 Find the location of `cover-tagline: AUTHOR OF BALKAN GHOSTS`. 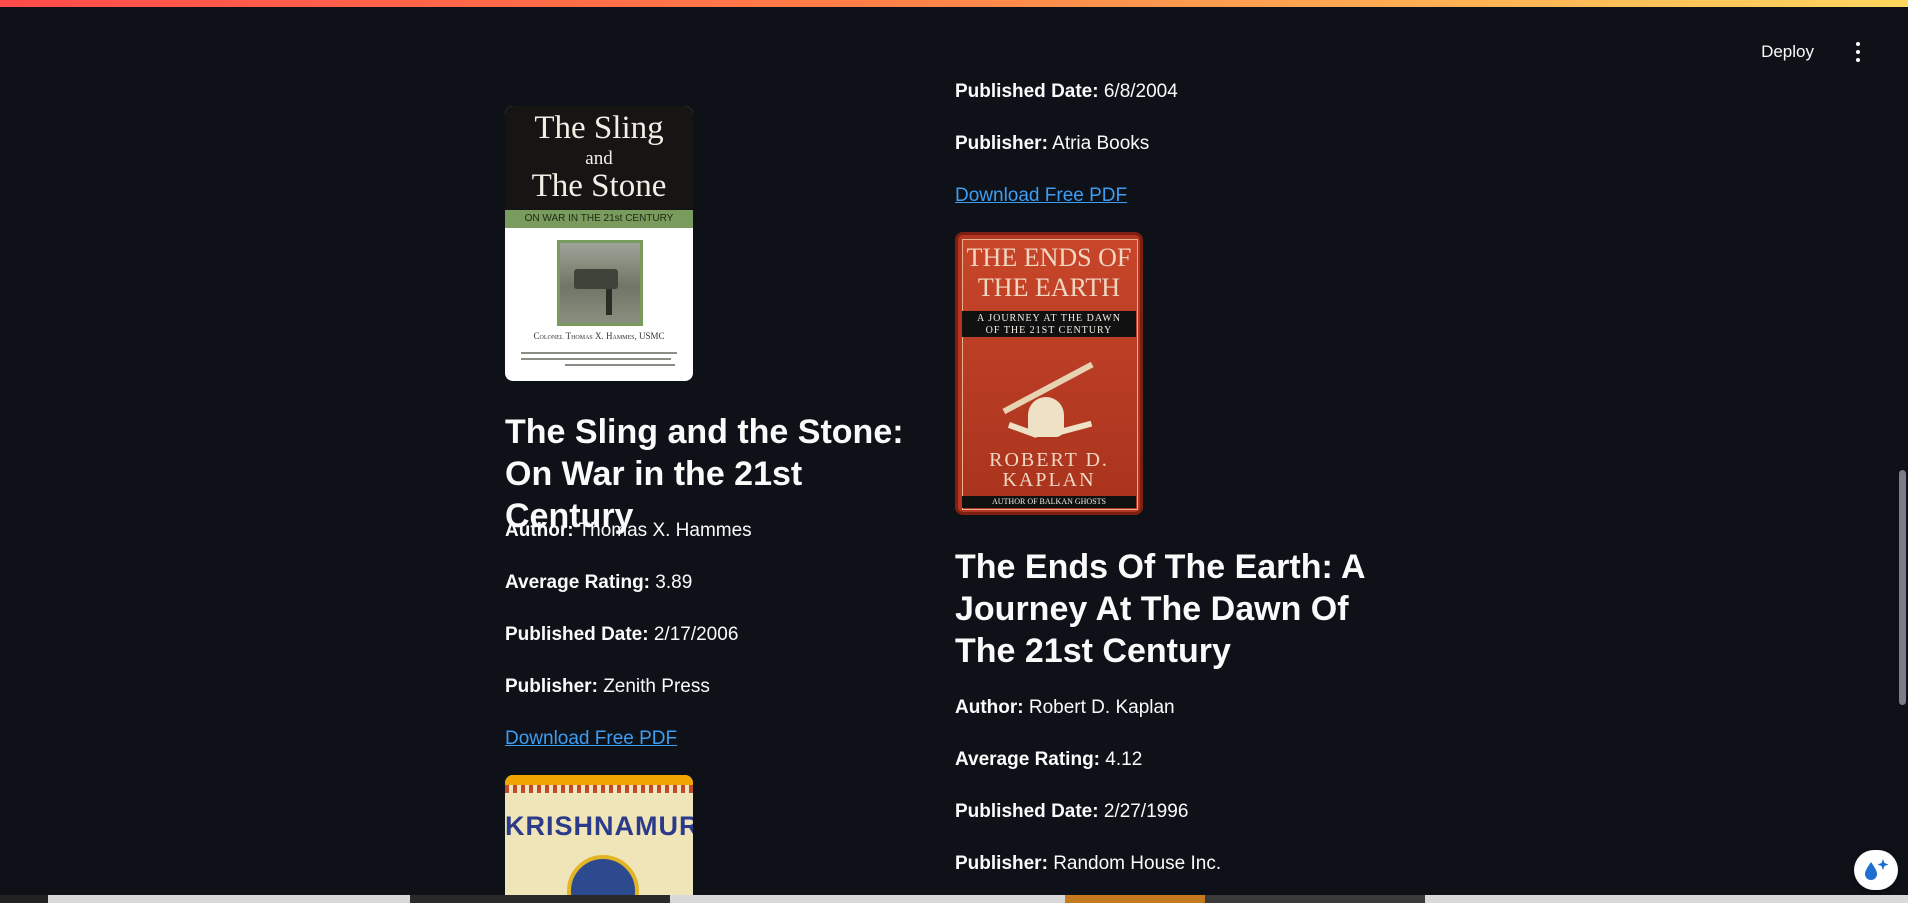

cover-tagline: AUTHOR OF BALKAN GHOSTS is located at coordinates (1049, 502).